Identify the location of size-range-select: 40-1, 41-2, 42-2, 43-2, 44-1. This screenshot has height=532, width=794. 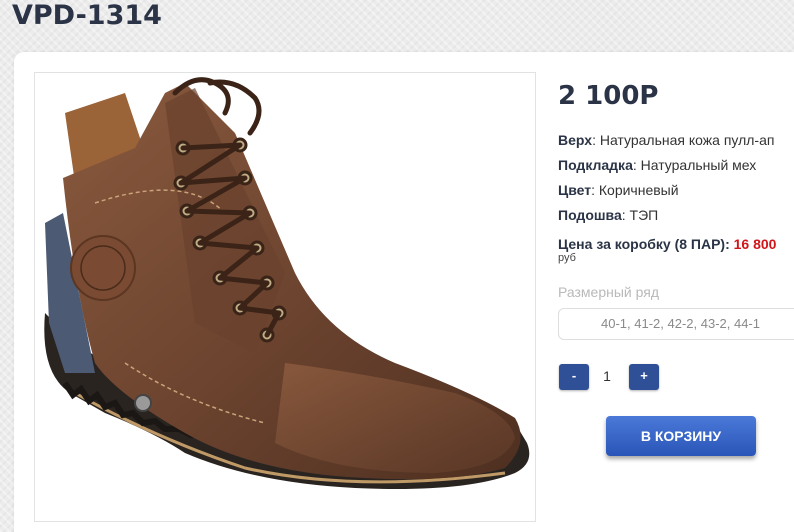
(676, 324).